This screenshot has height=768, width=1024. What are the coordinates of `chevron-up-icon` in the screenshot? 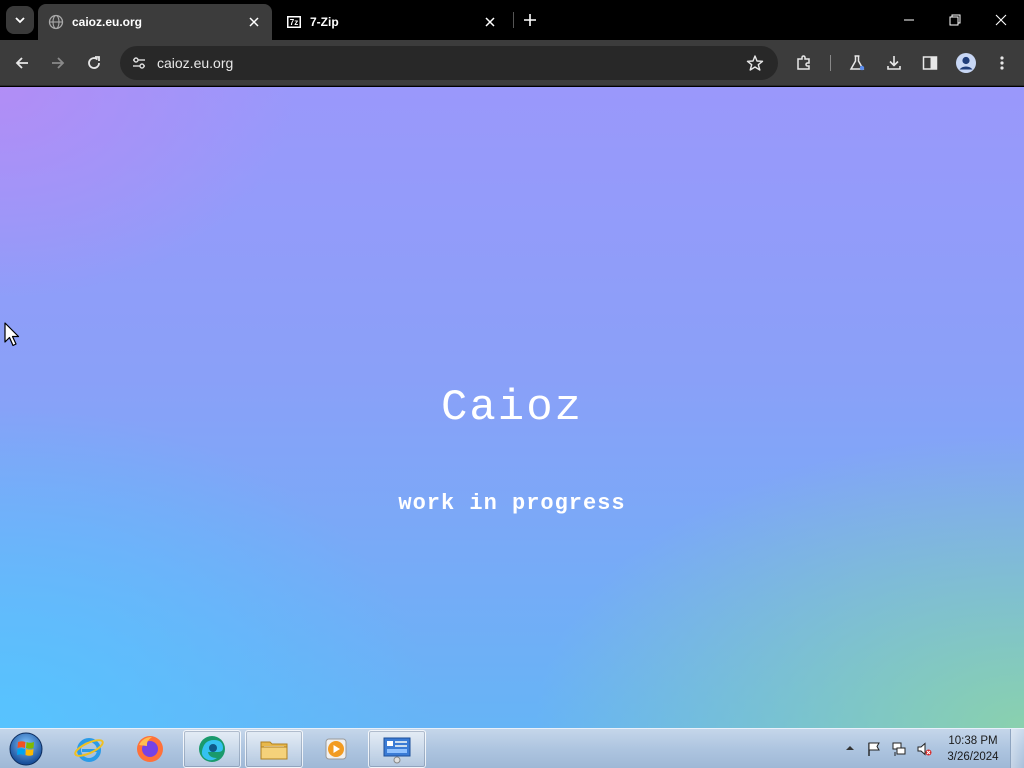 It's located at (850, 748).